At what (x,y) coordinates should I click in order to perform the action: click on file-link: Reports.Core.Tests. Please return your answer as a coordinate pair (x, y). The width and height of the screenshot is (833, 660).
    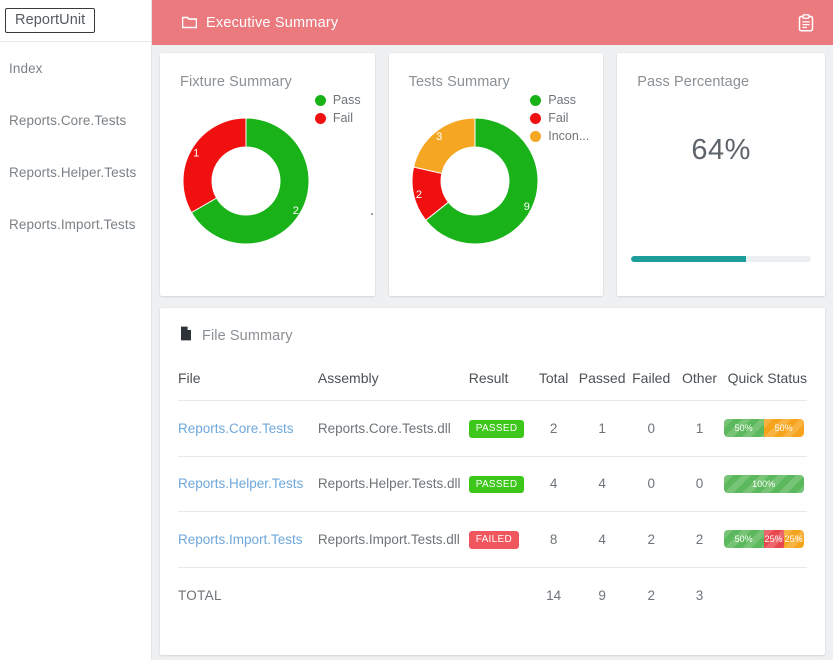
    Looking at the image, I should click on (236, 428).